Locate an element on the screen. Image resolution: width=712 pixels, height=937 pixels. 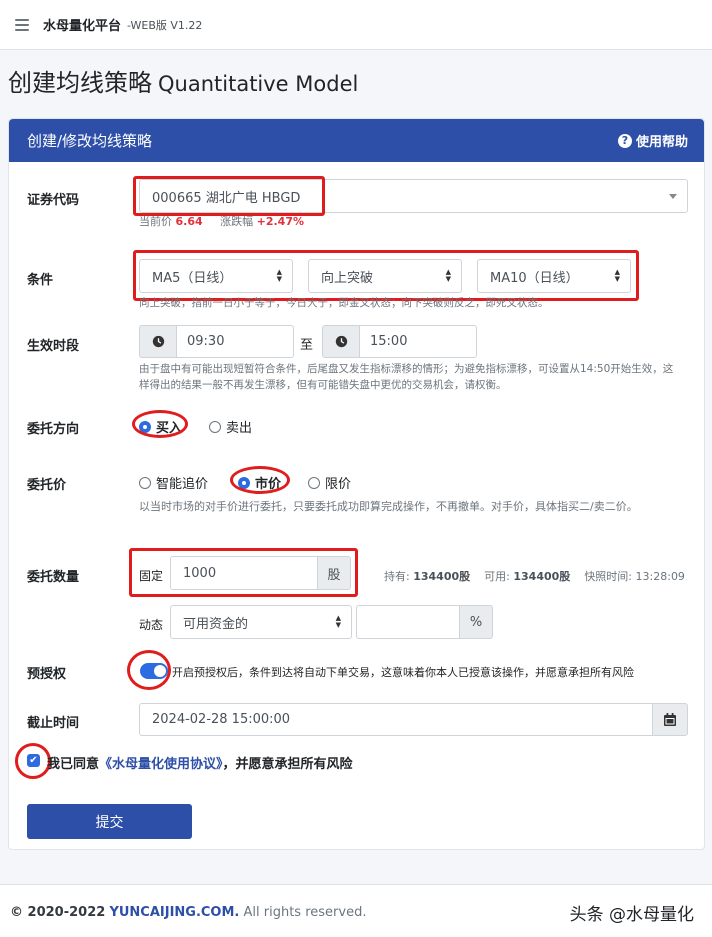
condition-hint: 向上突破，指前一日小于等于，今日大于，即金叉状态；向下突破则反之，即死叉状态。 is located at coordinates (344, 303).